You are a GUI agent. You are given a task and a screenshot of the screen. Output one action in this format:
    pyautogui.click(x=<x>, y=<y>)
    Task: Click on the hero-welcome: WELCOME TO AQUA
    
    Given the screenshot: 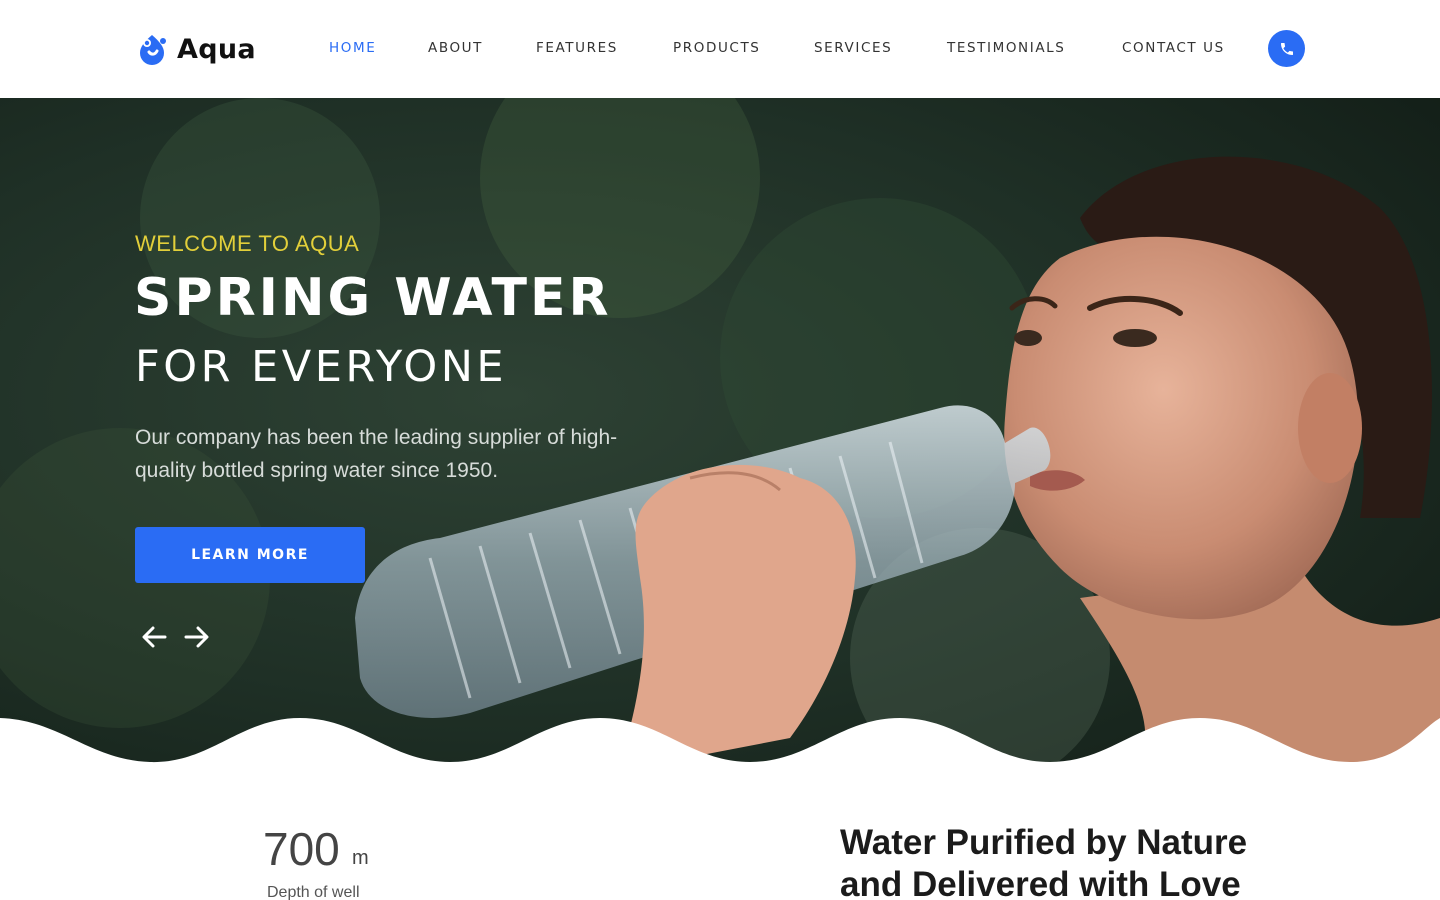 What is the action you would take?
    pyautogui.click(x=247, y=243)
    